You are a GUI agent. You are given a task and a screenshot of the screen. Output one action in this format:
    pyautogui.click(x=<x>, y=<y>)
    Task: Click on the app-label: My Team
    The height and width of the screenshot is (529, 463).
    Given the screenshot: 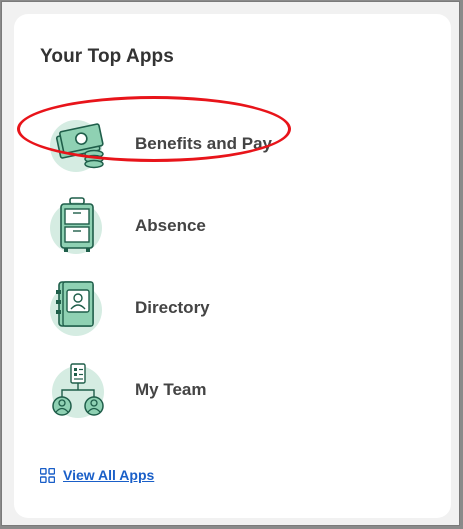 What is the action you would take?
    pyautogui.click(x=171, y=389)
    